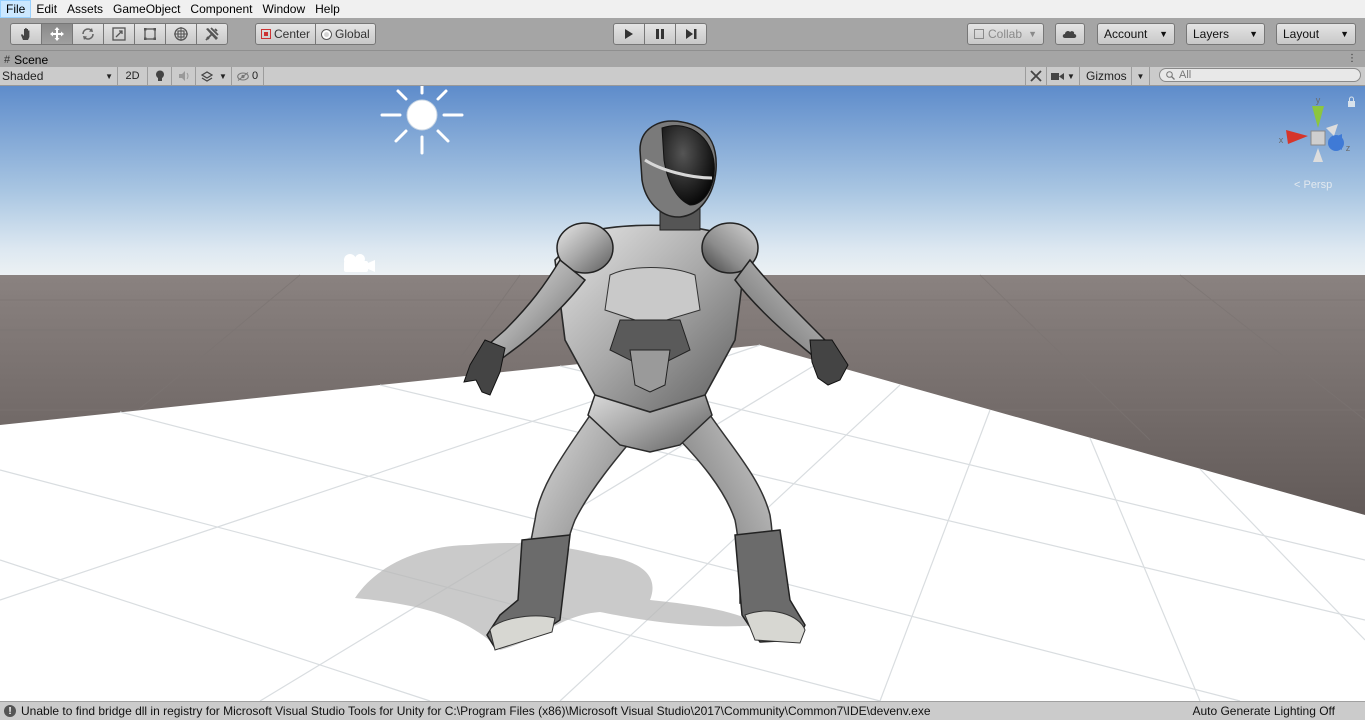  What do you see at coordinates (1352, 58) in the screenshot?
I see `tab-options-icon: ⋮` at bounding box center [1352, 58].